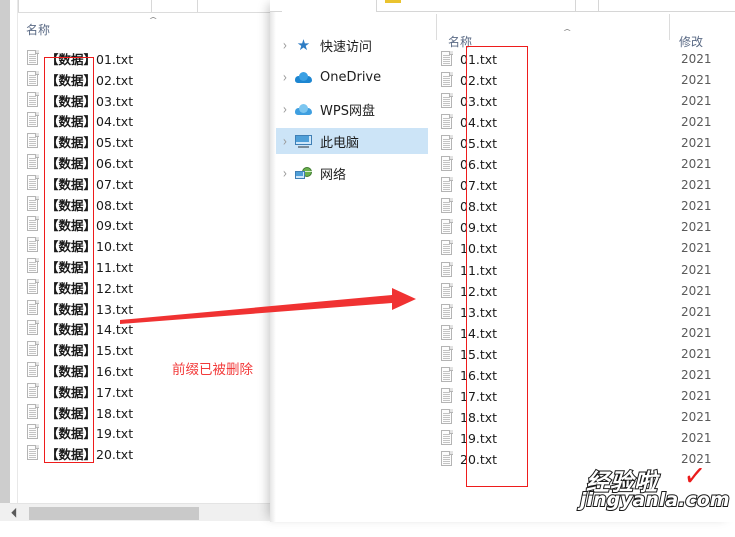 The height and width of the screenshot is (537, 735). I want to click on table-row: 11.txt, so click(468, 270).